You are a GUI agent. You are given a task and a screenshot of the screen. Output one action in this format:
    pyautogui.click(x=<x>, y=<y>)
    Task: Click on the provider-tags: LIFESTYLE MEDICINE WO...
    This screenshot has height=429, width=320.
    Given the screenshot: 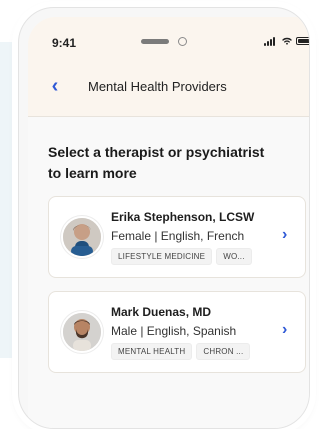 What is the action you would take?
    pyautogui.click(x=181, y=256)
    